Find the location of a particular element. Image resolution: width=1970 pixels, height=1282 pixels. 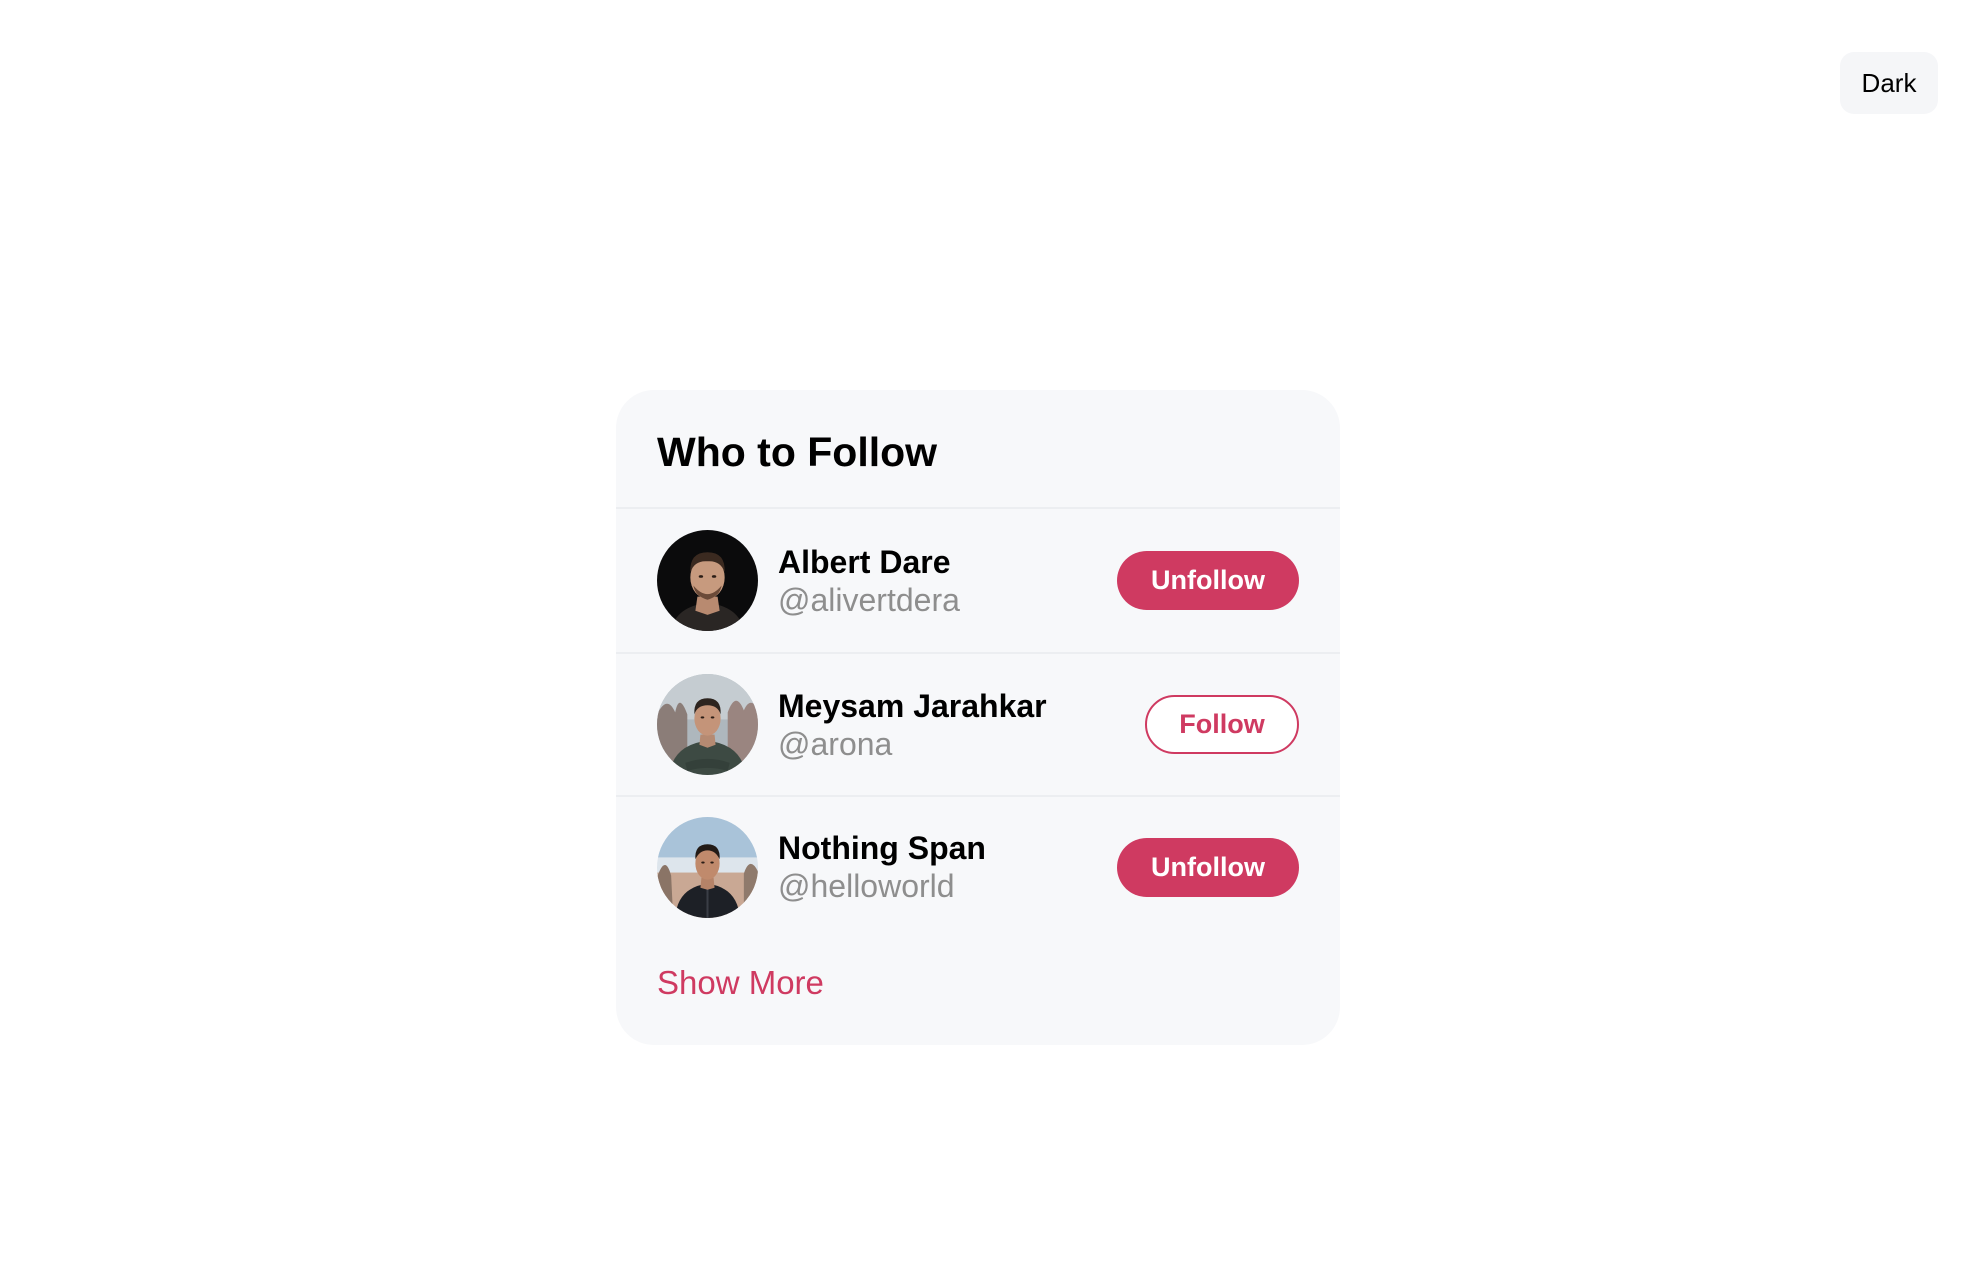

user-handle: @alivertdera is located at coordinates (869, 599).